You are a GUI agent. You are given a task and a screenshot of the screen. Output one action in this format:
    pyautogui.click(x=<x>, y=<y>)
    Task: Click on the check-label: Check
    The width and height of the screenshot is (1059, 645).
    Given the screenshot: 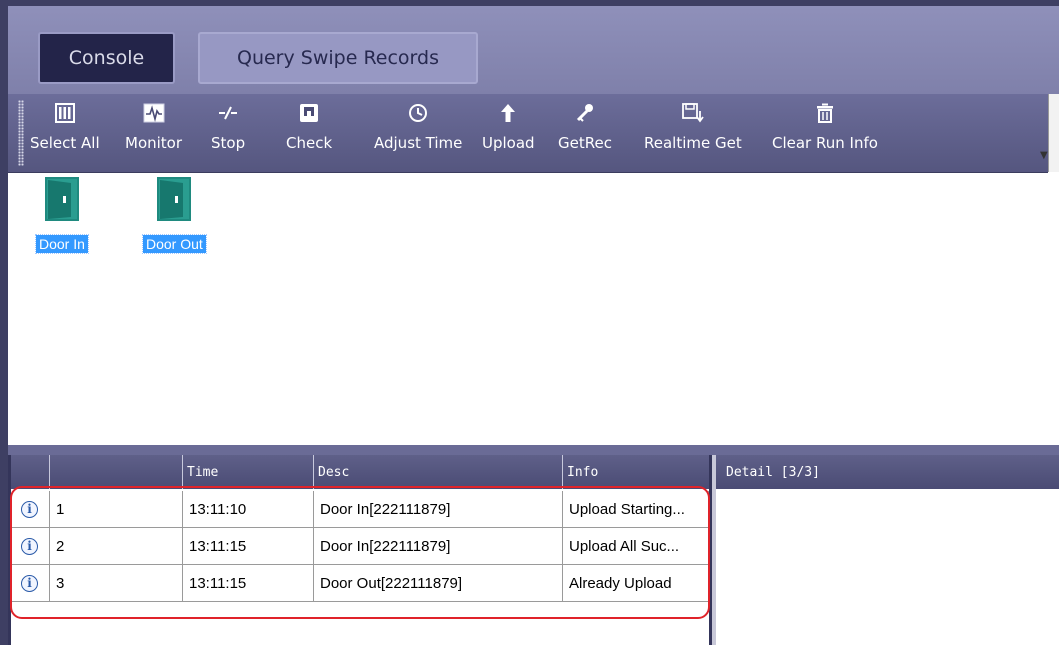 What is the action you would take?
    pyautogui.click(x=309, y=143)
    